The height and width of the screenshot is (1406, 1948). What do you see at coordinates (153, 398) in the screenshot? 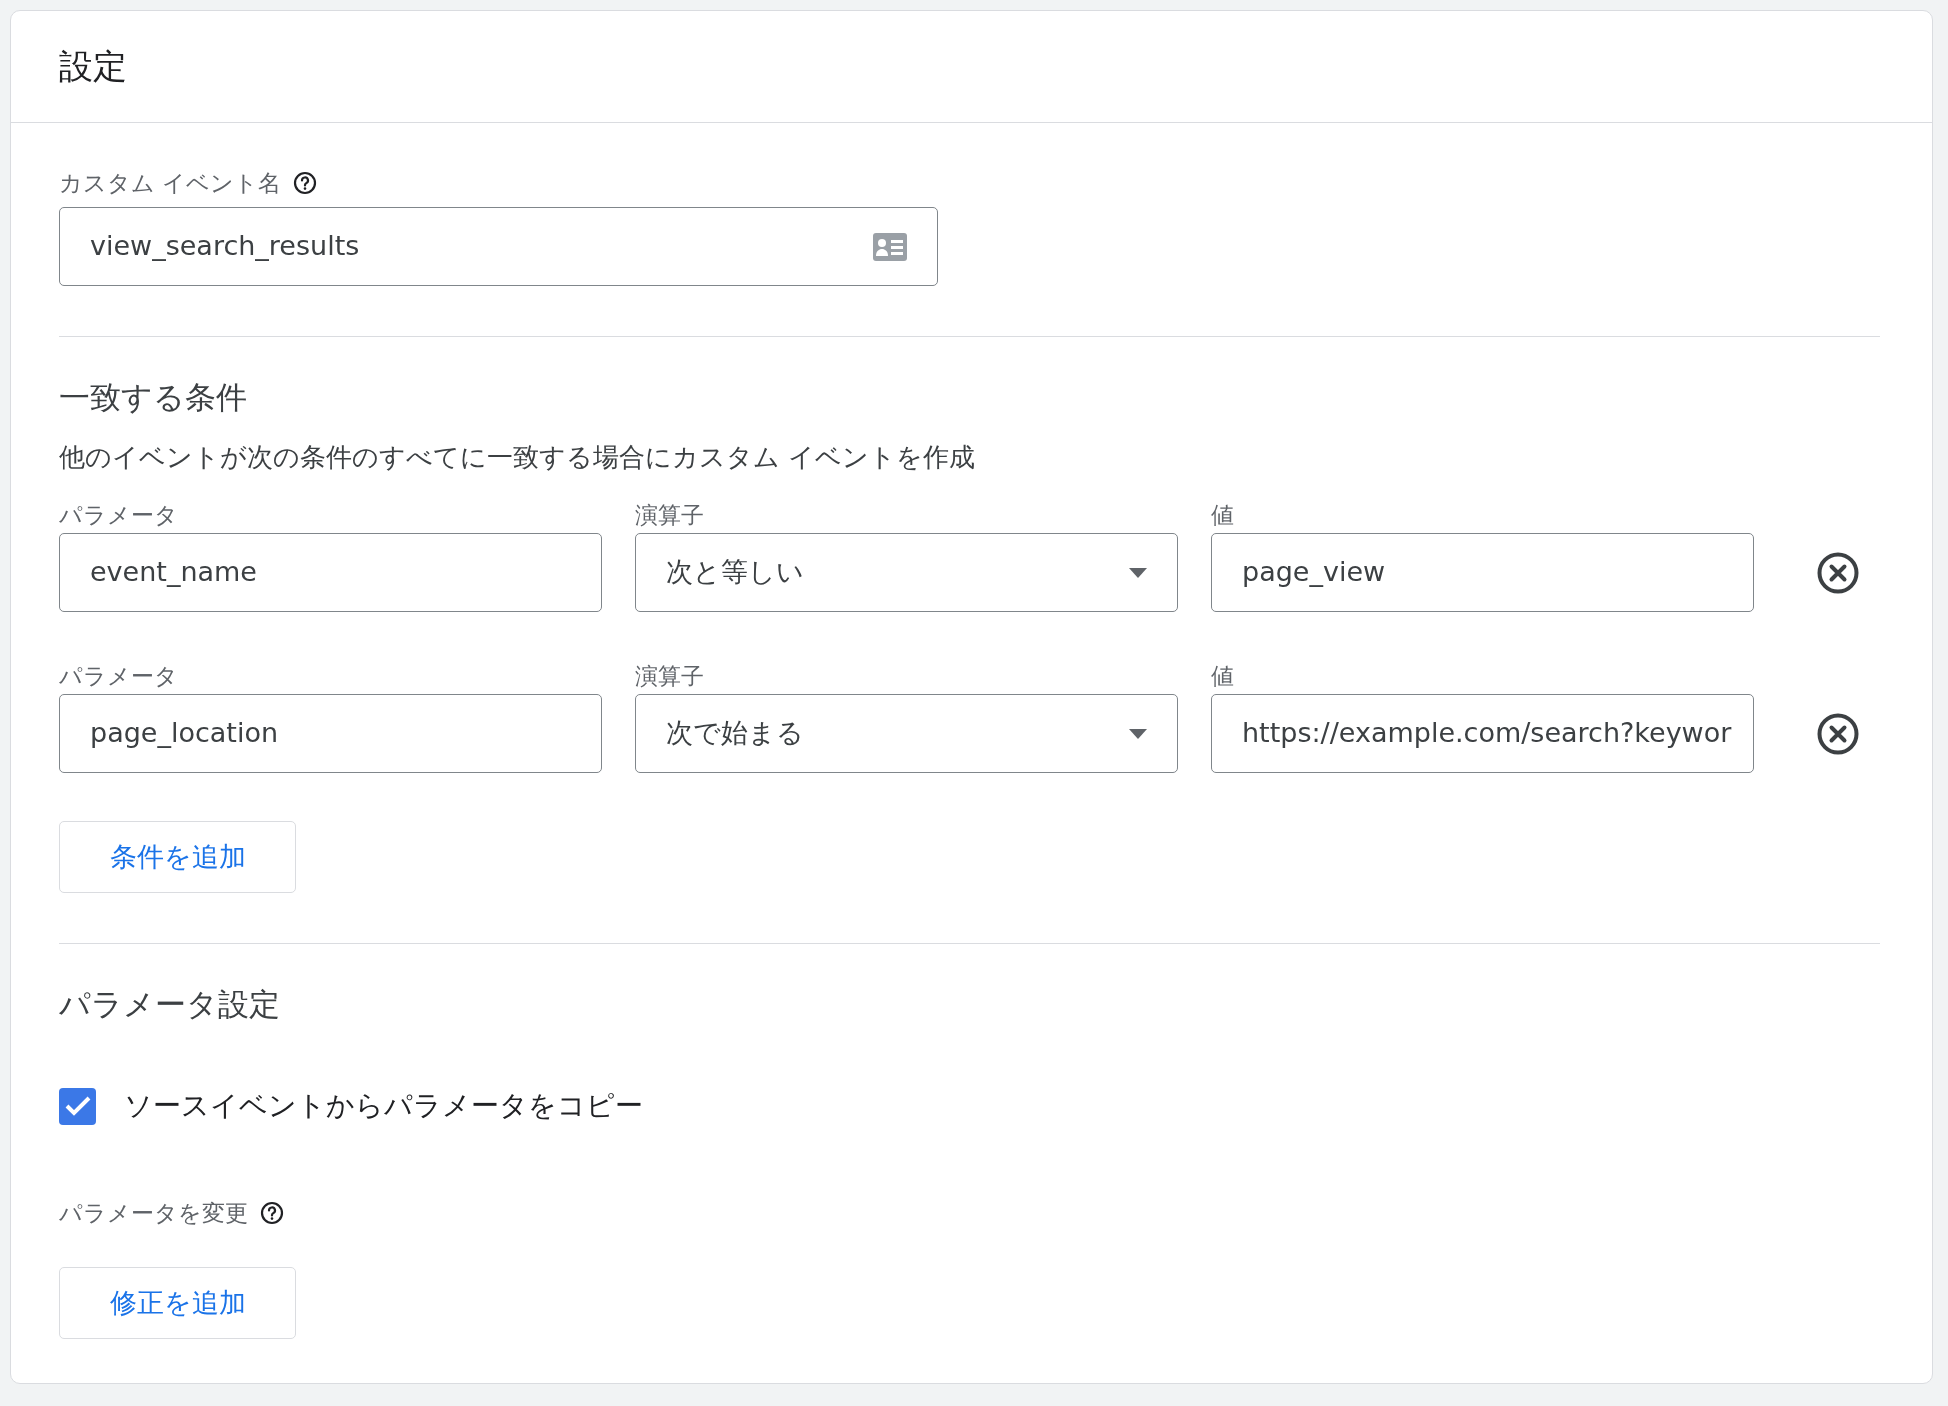
I see `section-heading: 一致する条件` at bounding box center [153, 398].